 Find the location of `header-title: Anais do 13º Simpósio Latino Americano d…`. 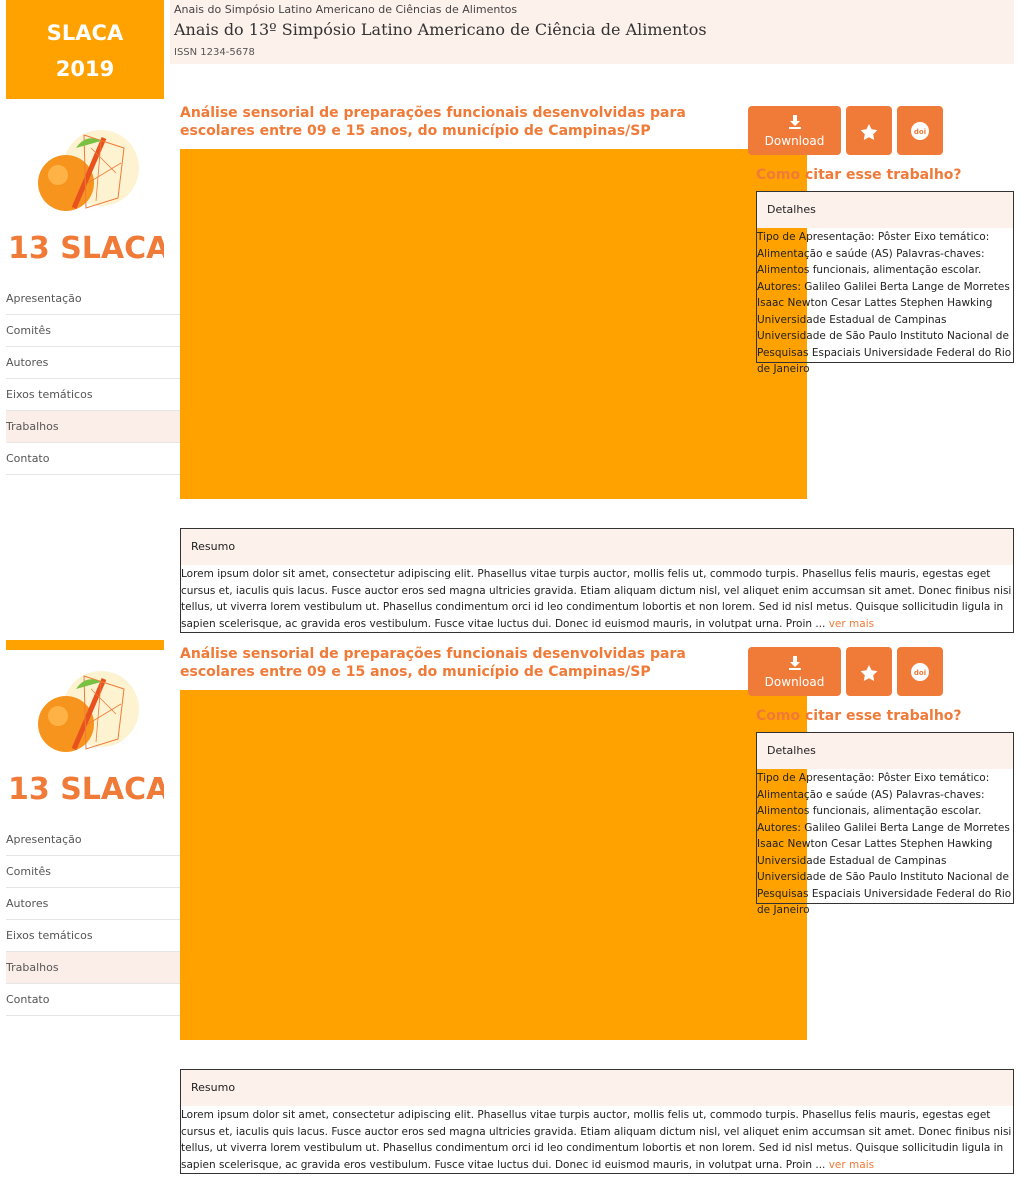

header-title: Anais do 13º Simpósio Latino Americano d… is located at coordinates (440, 29).